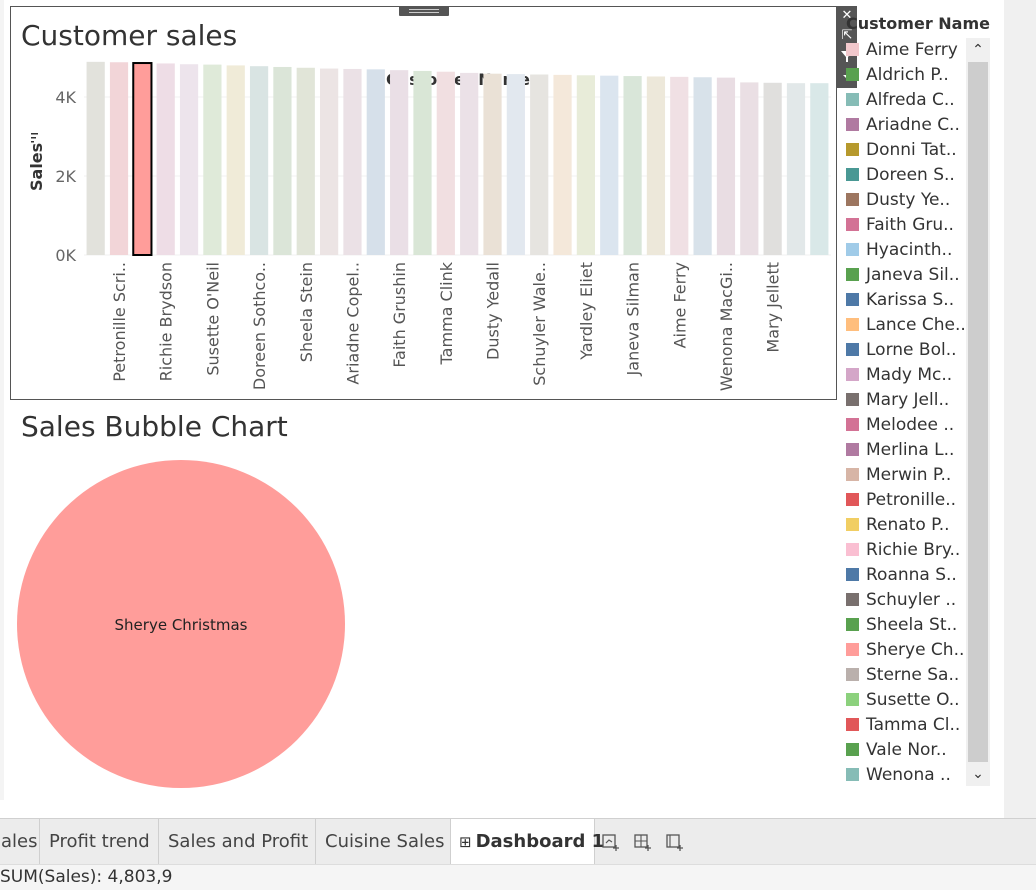 This screenshot has width=1036, height=890. What do you see at coordinates (915, 325) in the screenshot?
I see `legend-label: Lance Che..` at bounding box center [915, 325].